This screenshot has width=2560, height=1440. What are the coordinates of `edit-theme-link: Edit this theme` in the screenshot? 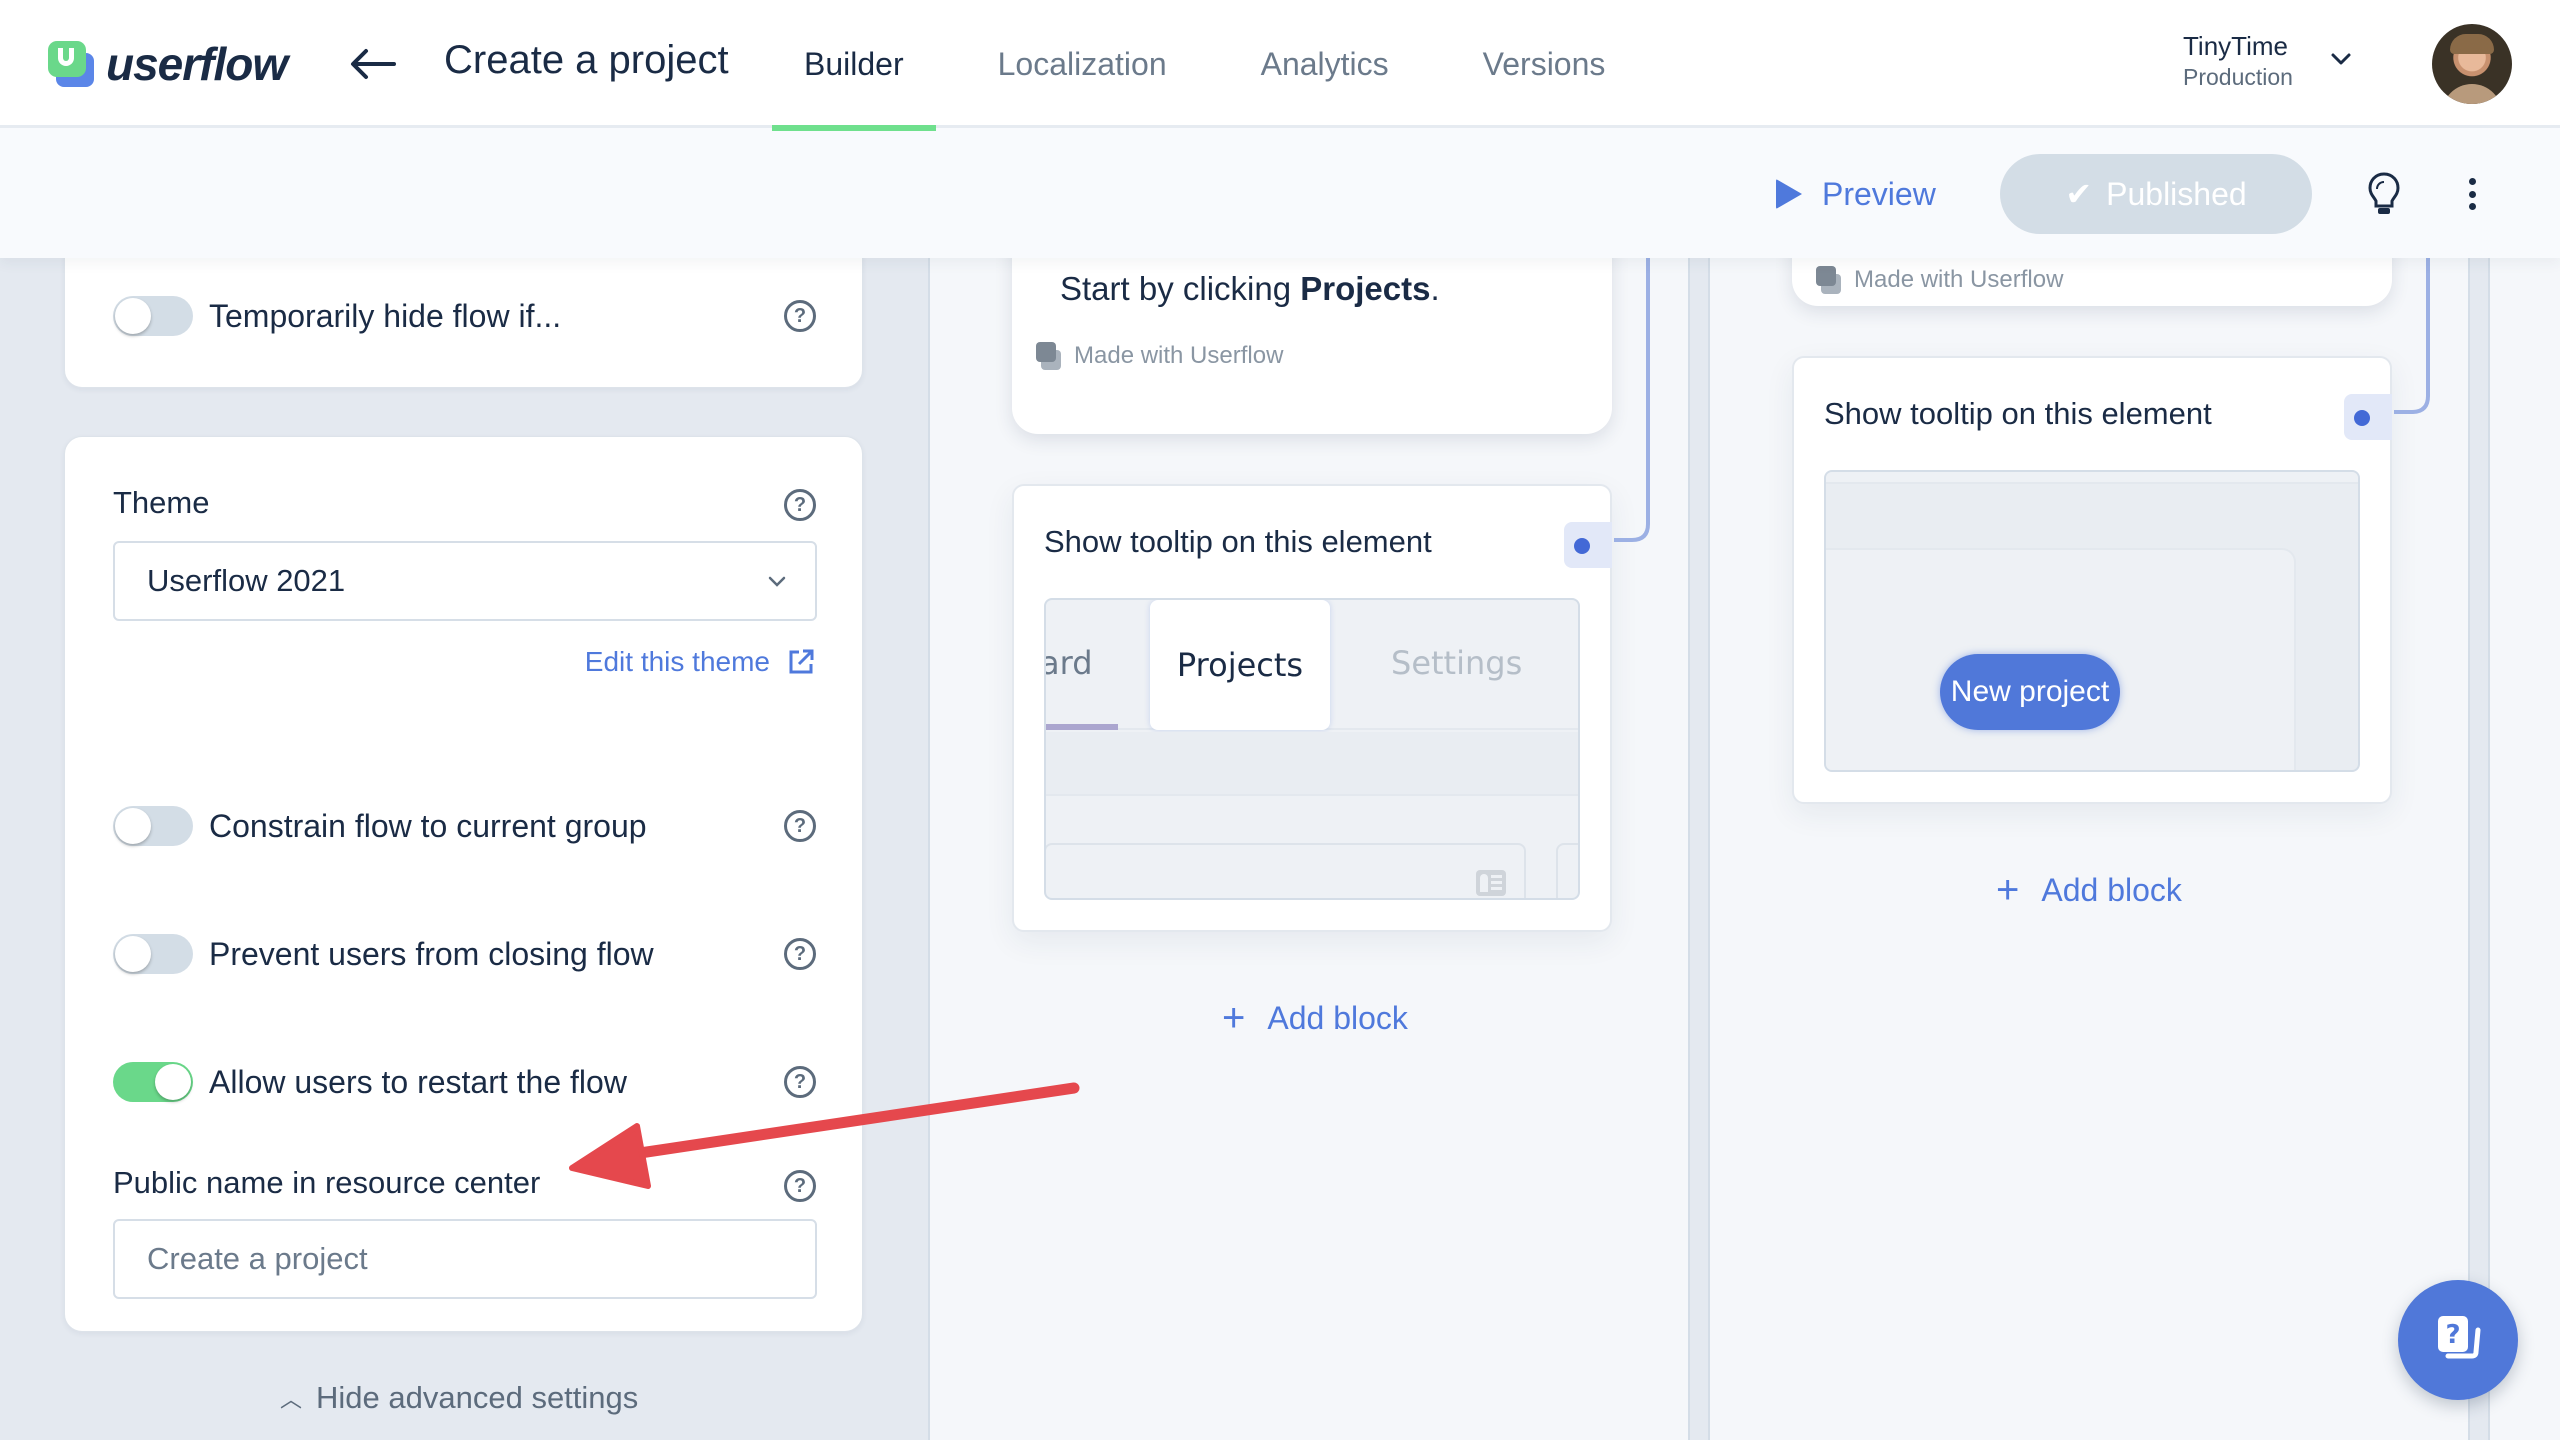 It's located at (700, 662).